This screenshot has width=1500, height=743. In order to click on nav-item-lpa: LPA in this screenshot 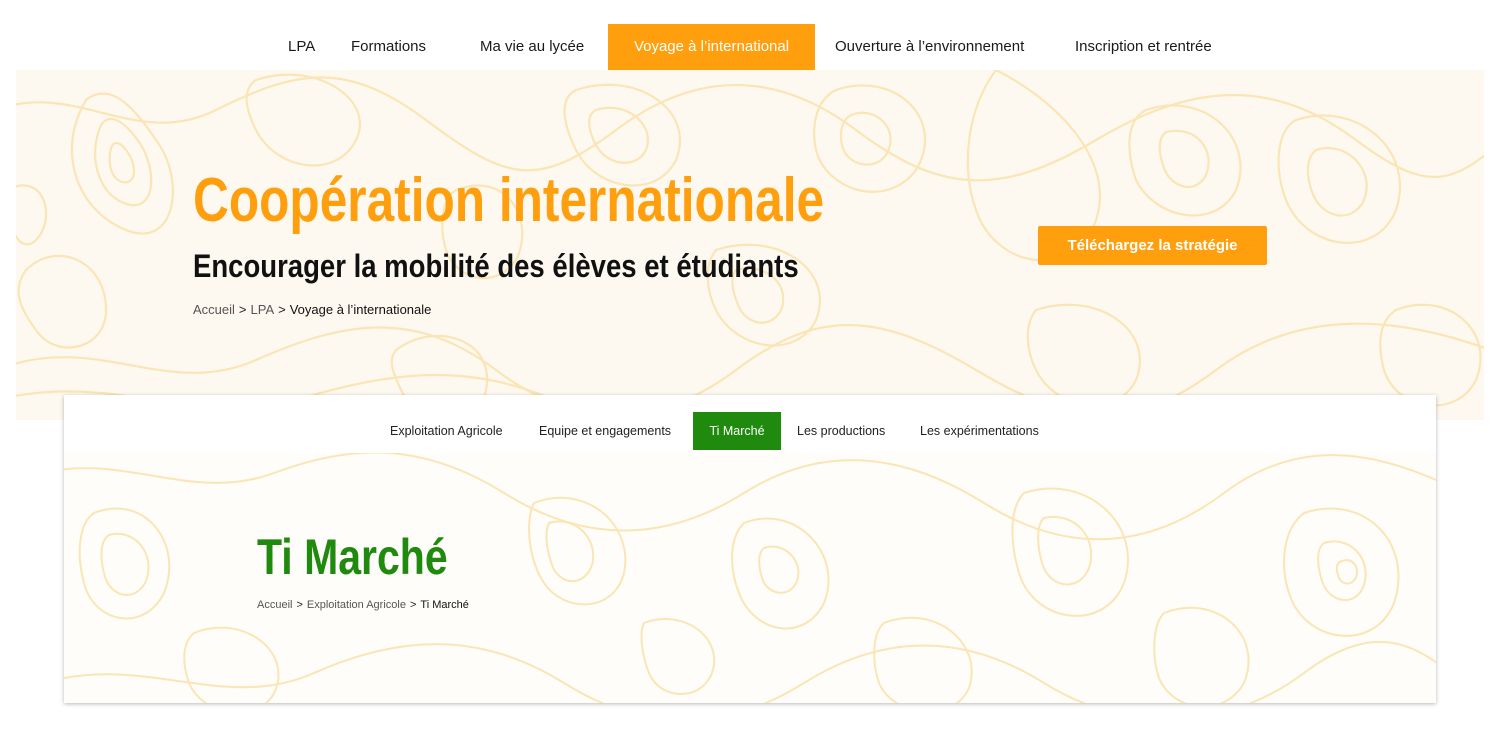, I will do `click(301, 47)`.